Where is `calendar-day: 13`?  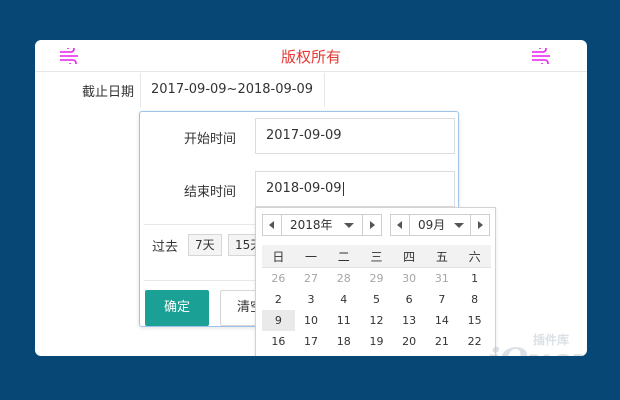 calendar-day: 13 is located at coordinates (409, 320).